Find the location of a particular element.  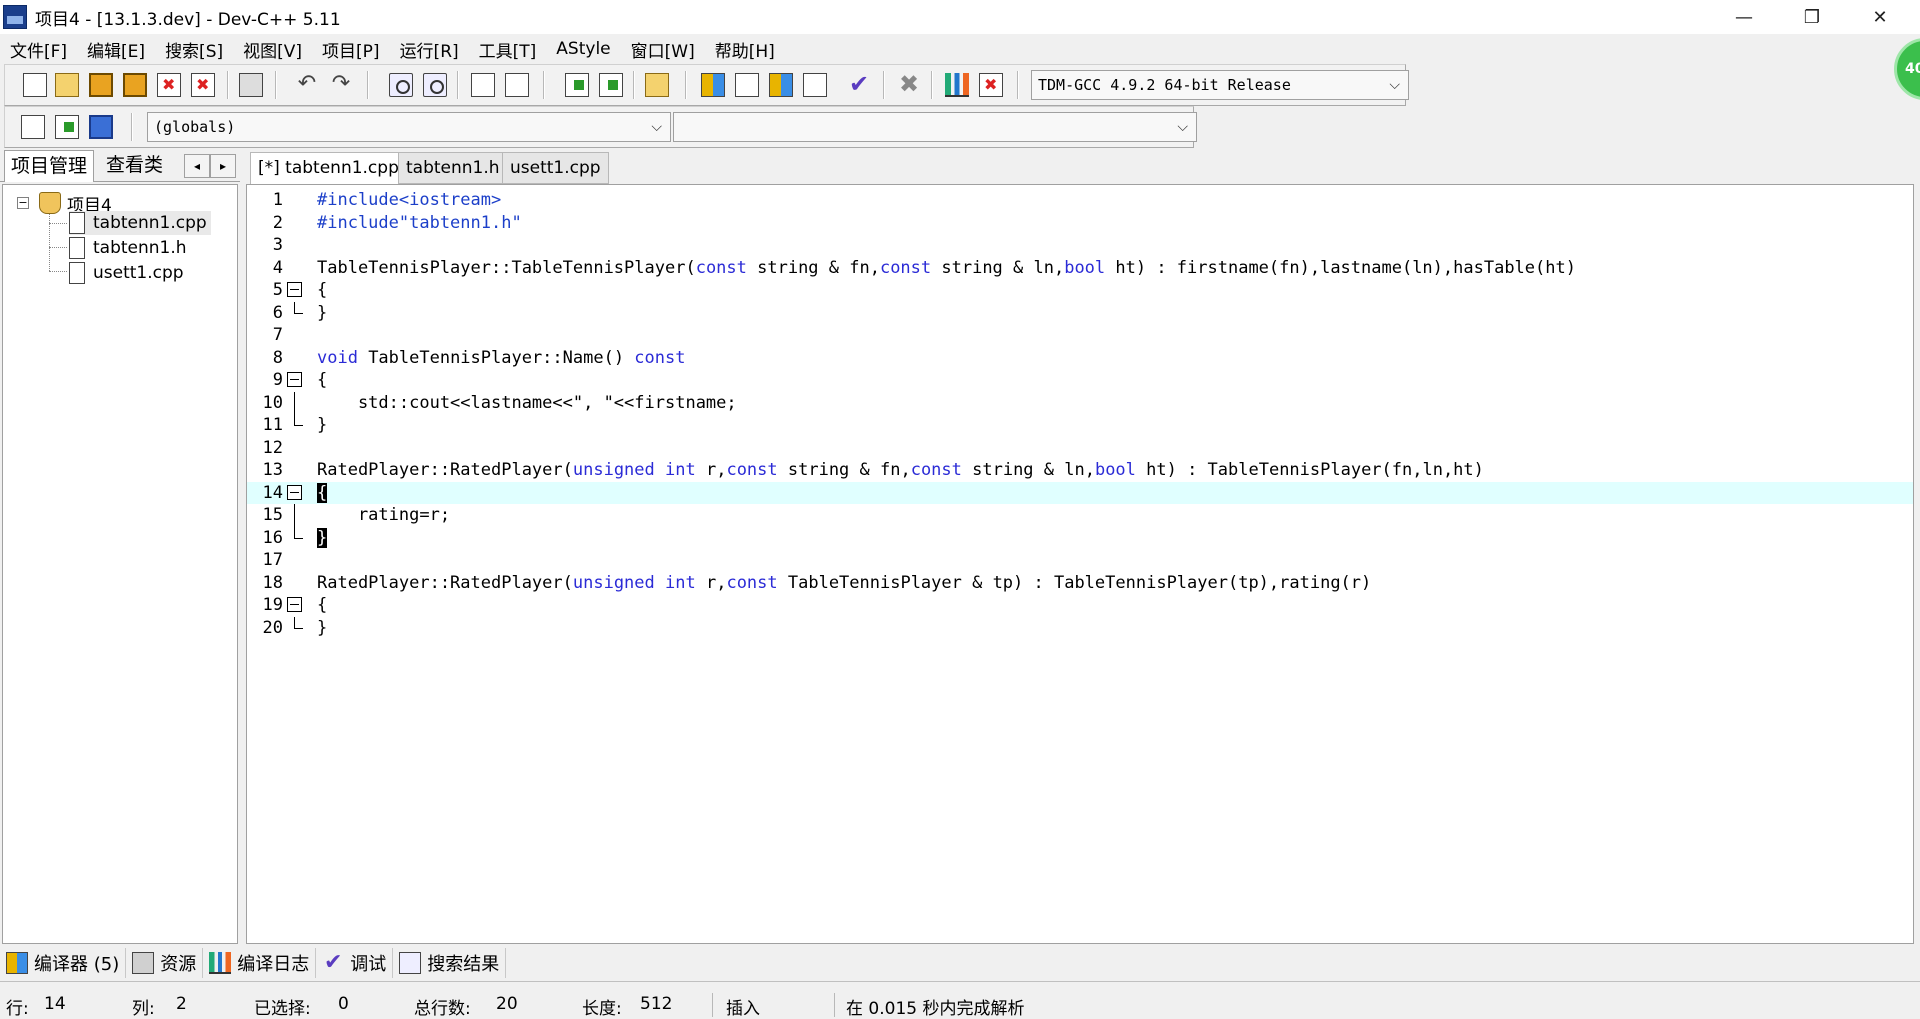

compile-icon is located at coordinates (713, 85).